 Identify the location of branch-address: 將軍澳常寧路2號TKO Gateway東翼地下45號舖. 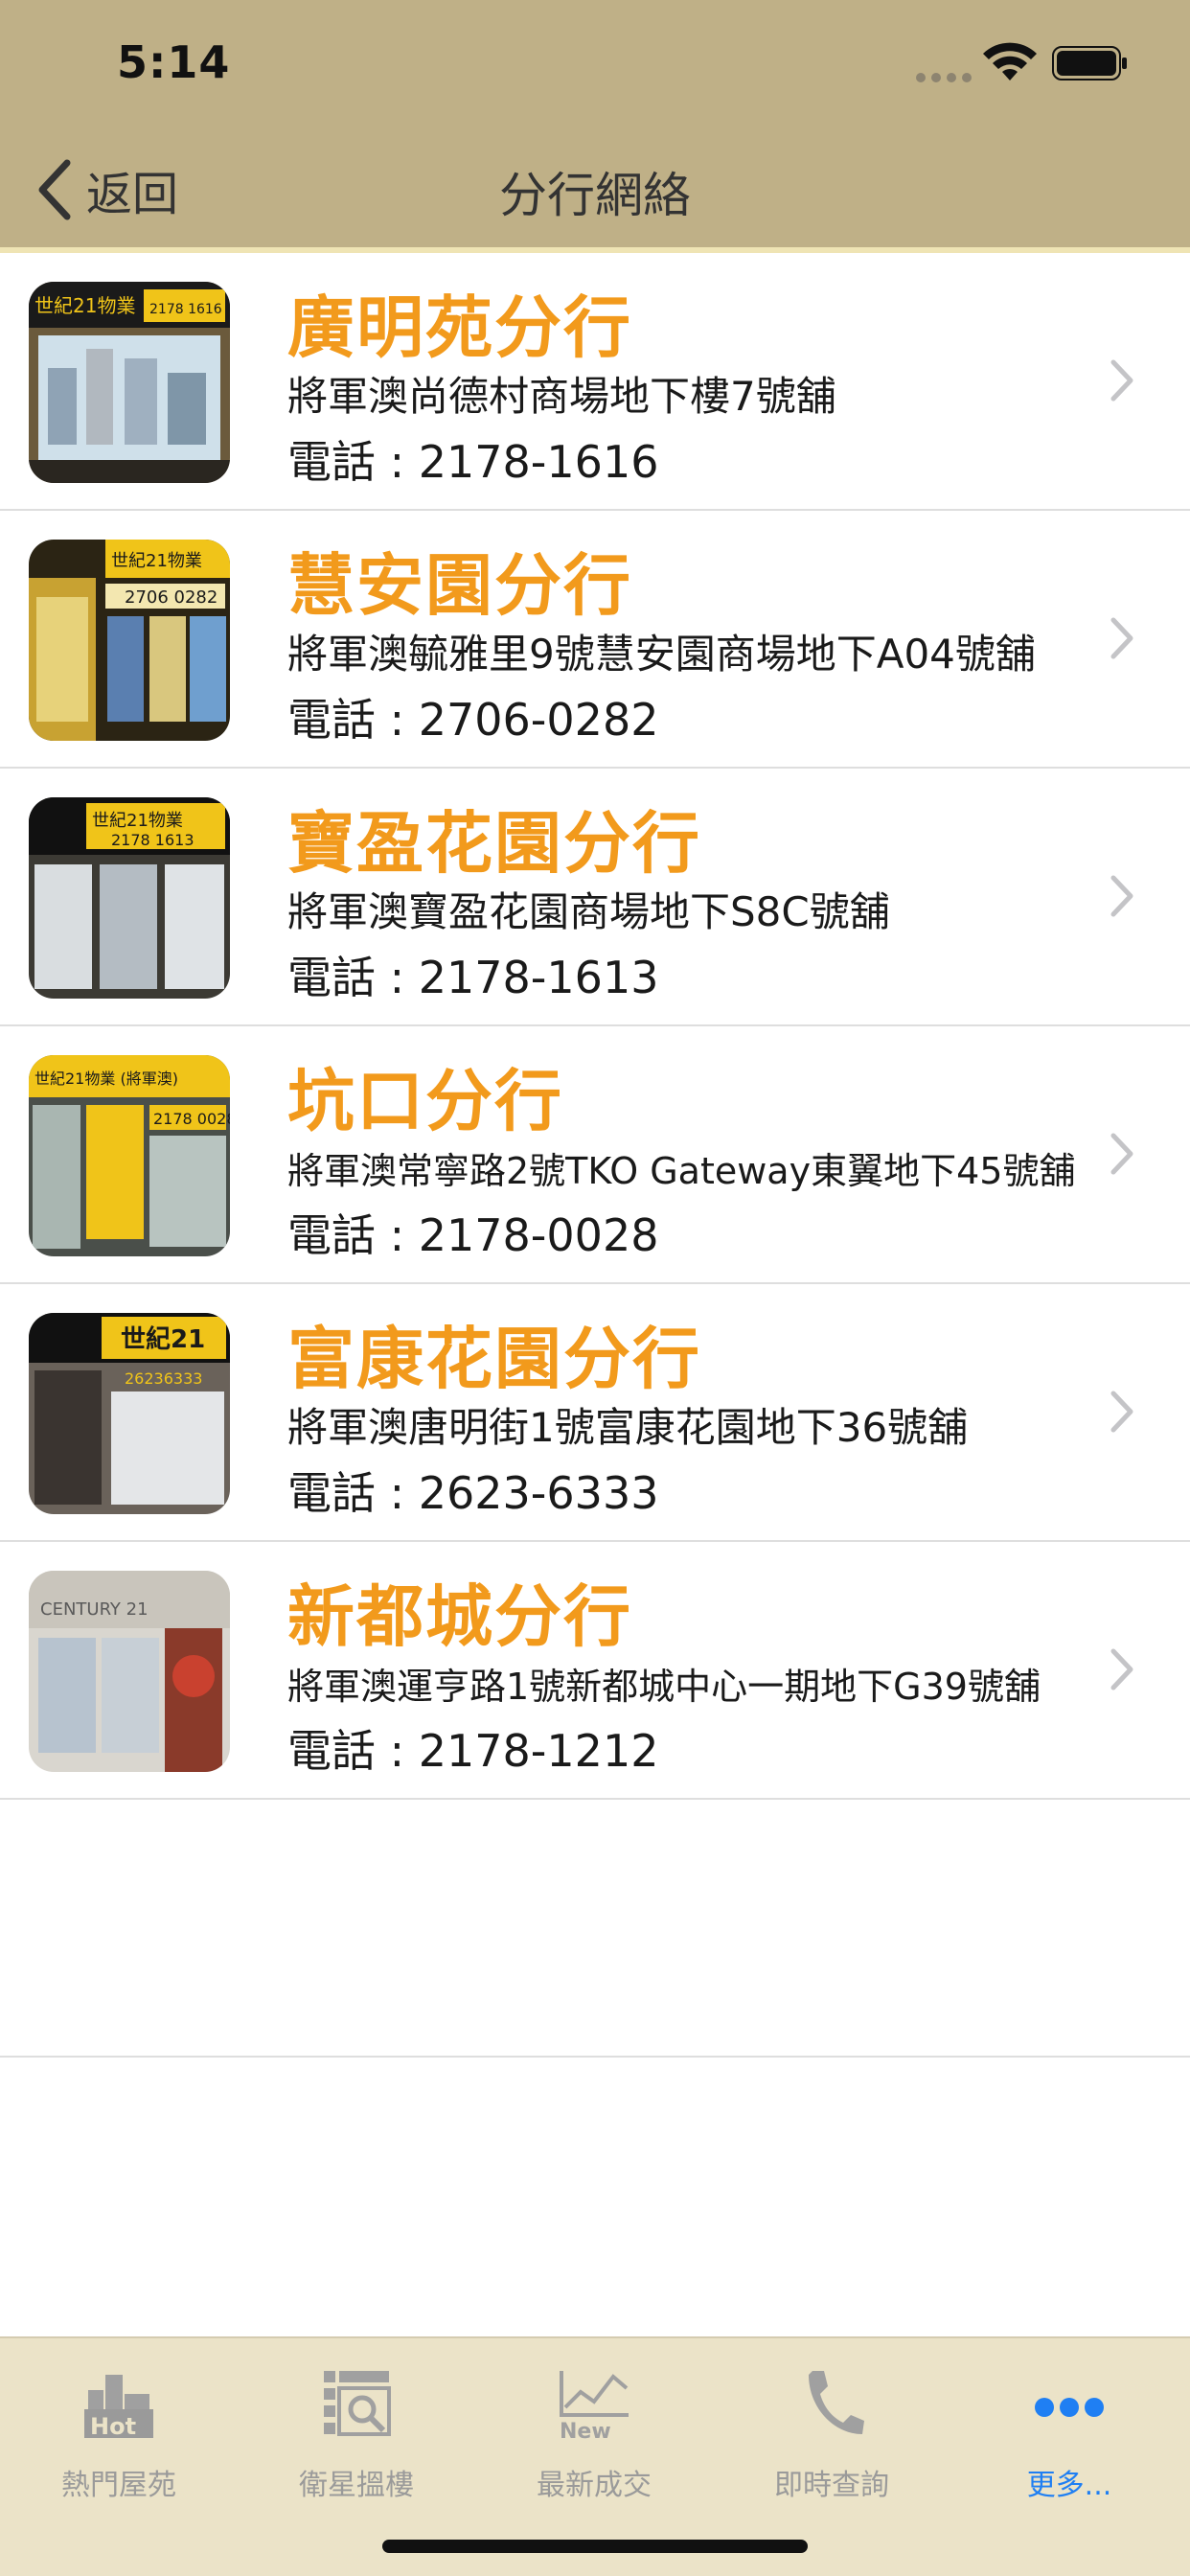
(682, 1171).